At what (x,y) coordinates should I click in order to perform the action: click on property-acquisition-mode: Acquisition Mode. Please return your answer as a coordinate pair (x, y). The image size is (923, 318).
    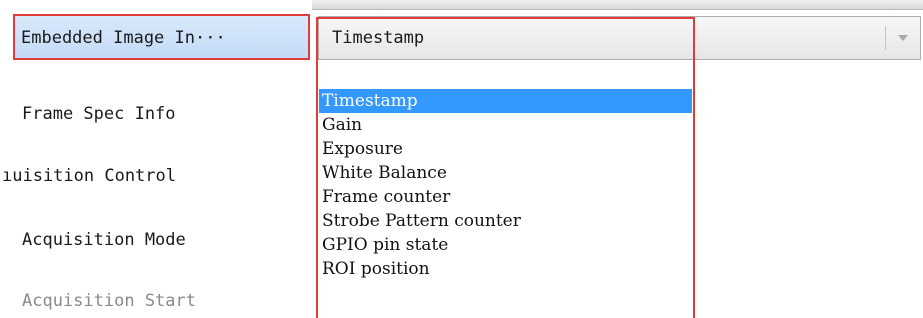
    Looking at the image, I should click on (150, 240).